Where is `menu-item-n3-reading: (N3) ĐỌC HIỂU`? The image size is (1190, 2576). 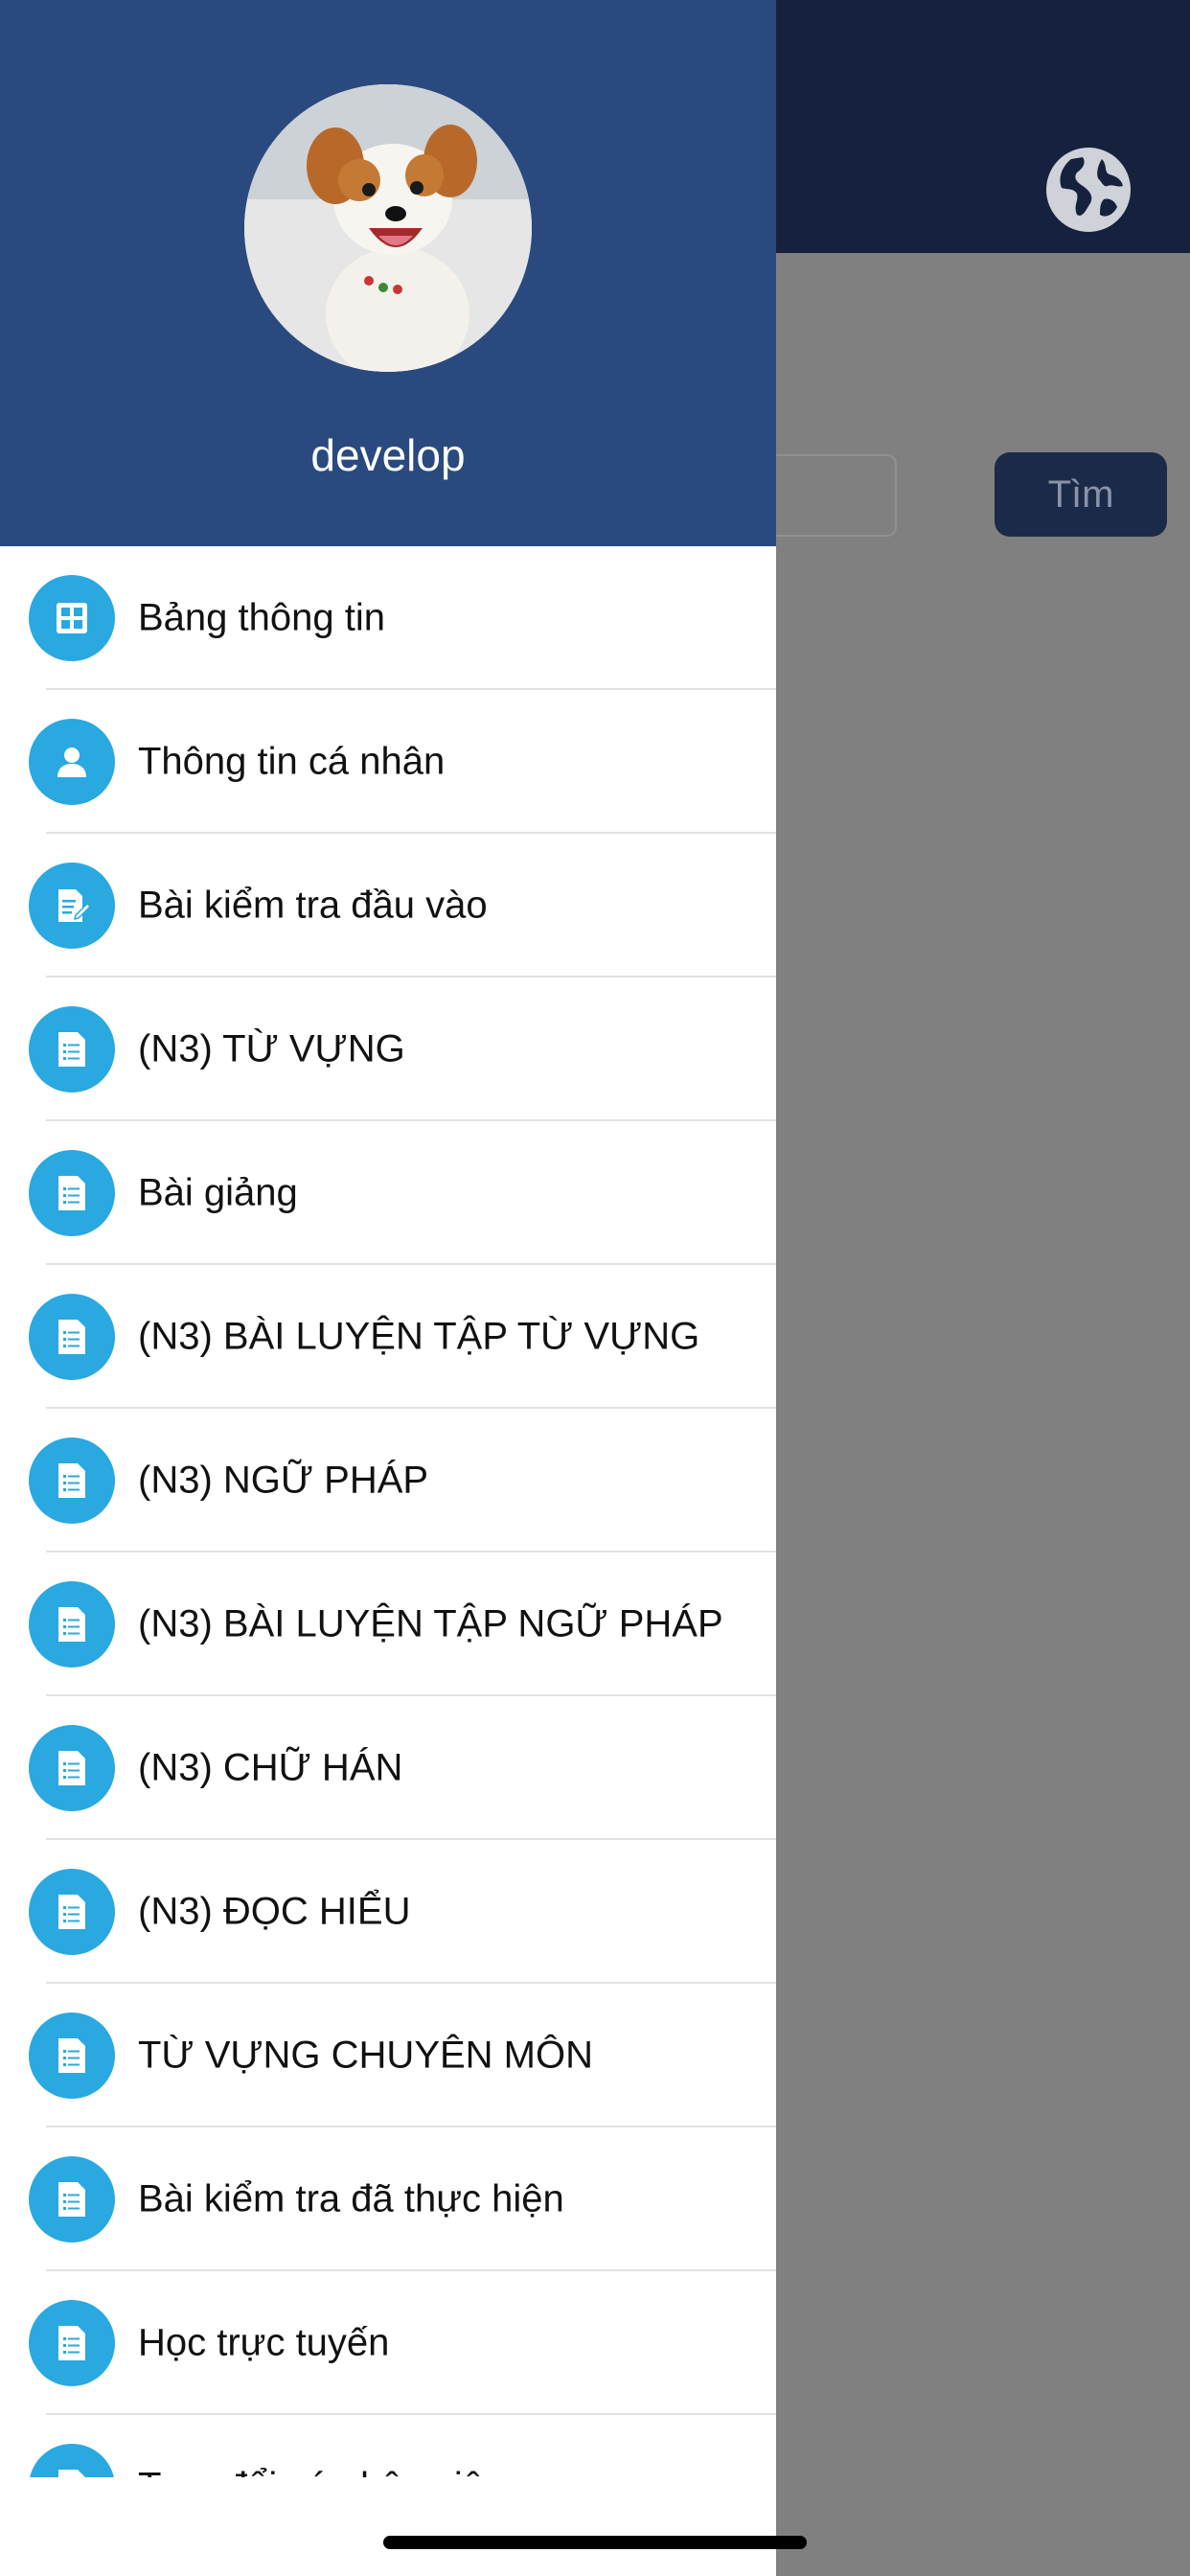
menu-item-n3-reading: (N3) ĐỌC HIỂU is located at coordinates (388, 1912).